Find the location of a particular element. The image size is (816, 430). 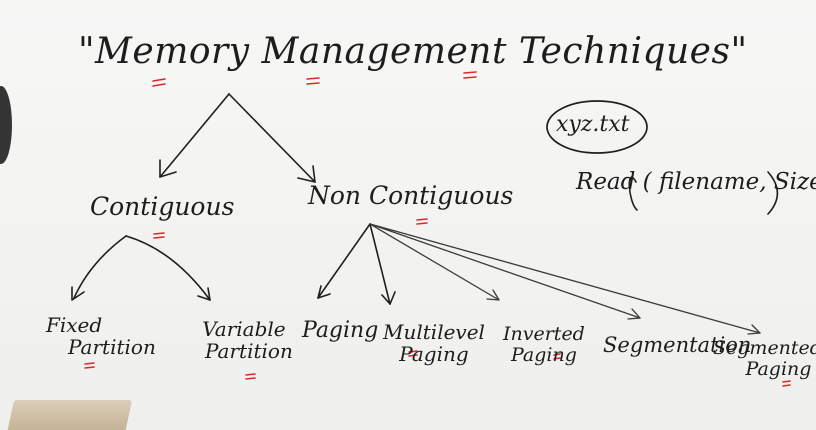

underline-management is located at coordinates (313, 81).